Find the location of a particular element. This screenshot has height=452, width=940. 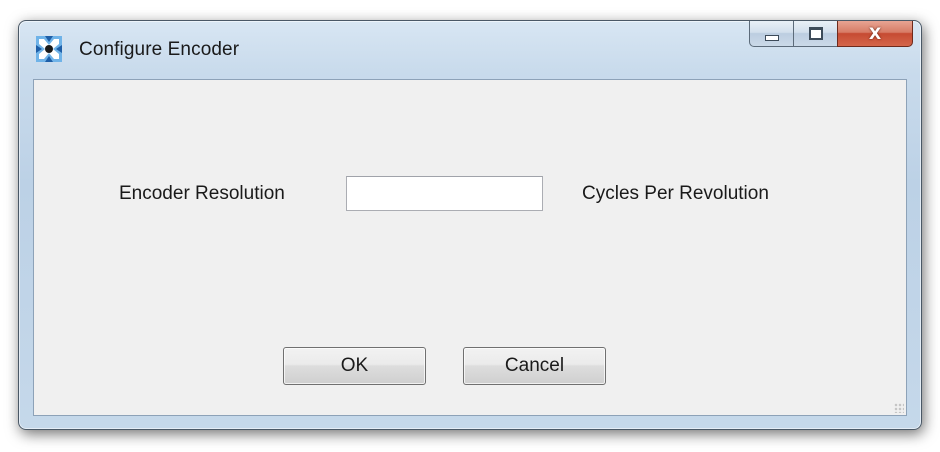

encoder-resolution-label: Encoder Resolution is located at coordinates (202, 193).